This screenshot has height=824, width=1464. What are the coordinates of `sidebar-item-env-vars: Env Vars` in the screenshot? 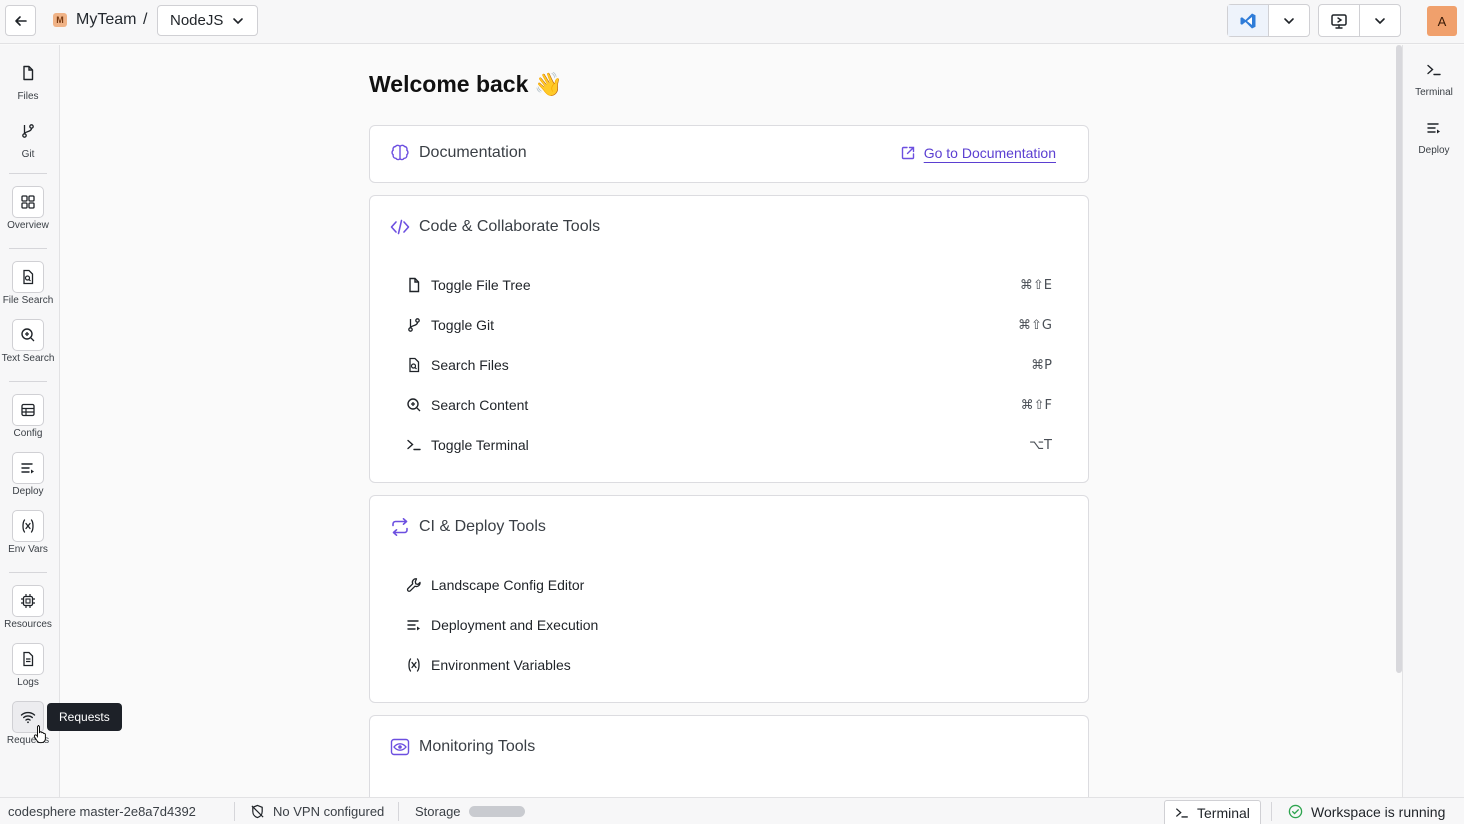 It's located at (28, 532).